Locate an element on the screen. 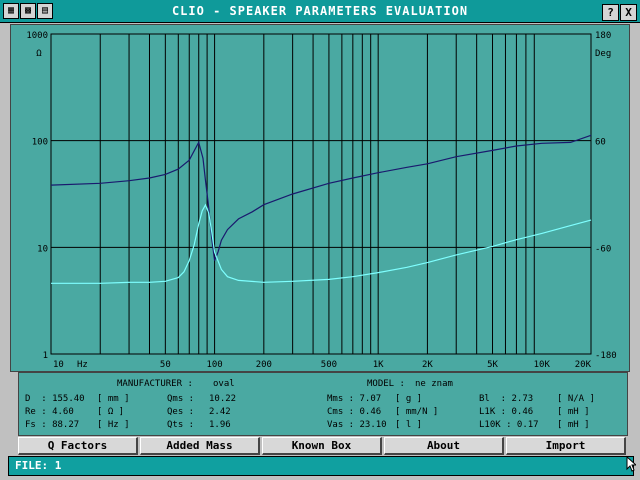  x-tick-label: 100 is located at coordinates (214, 365).